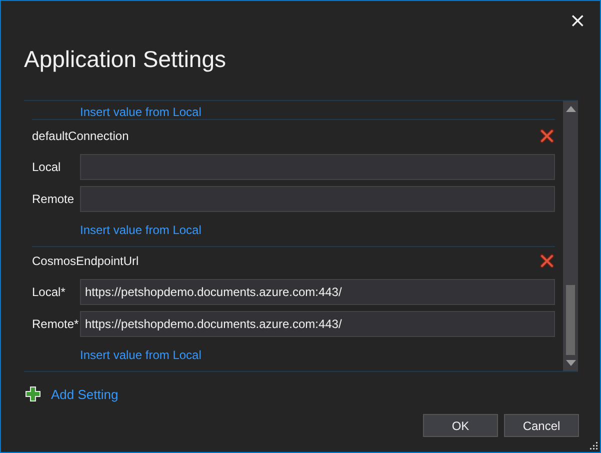 This screenshot has height=453, width=601. What do you see at coordinates (126, 60) in the screenshot?
I see `dialog-title: Application Settings` at bounding box center [126, 60].